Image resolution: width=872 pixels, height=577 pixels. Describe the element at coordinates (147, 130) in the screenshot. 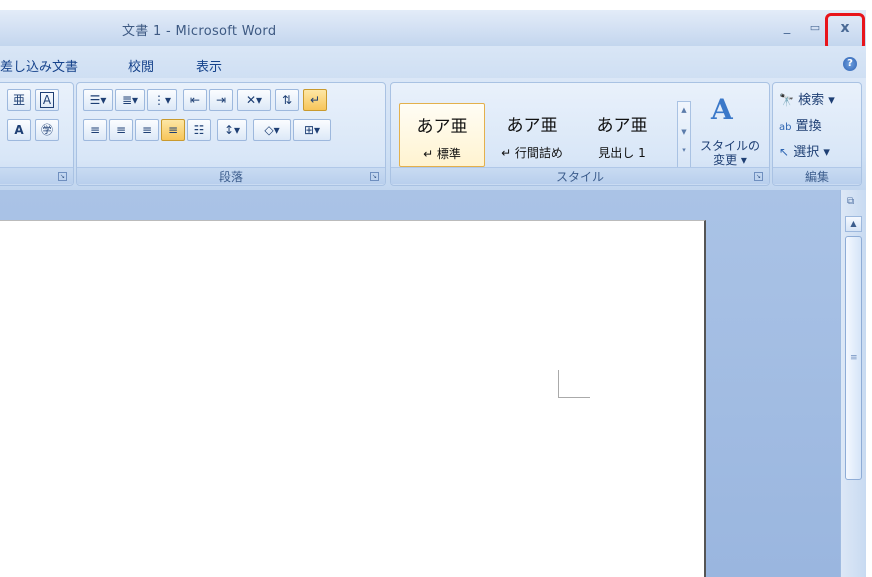

I see `align-right-button: ≡` at that location.